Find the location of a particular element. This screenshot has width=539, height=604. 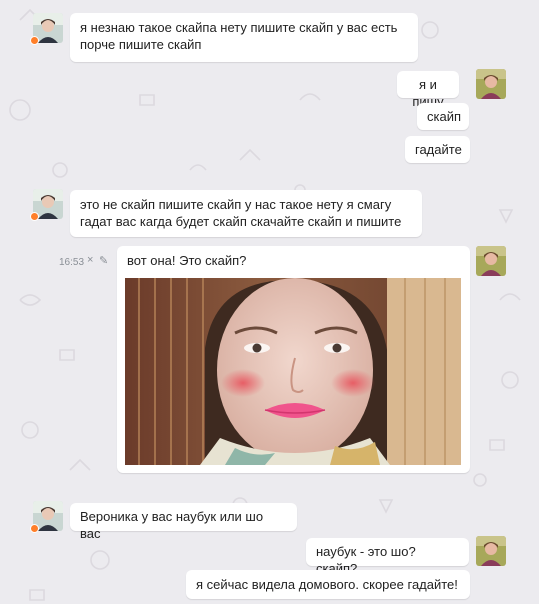

message-bubble: наубук - это шо? скайп? is located at coordinates (387, 557).